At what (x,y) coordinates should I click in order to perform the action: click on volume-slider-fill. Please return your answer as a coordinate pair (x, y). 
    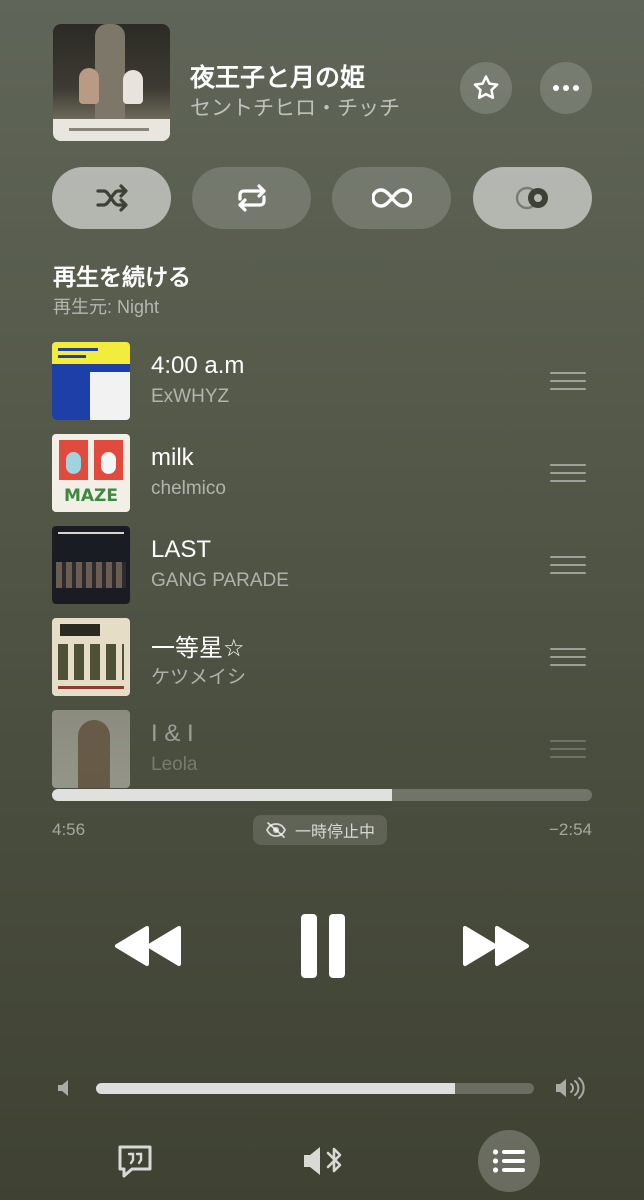
    Looking at the image, I should click on (276, 1088).